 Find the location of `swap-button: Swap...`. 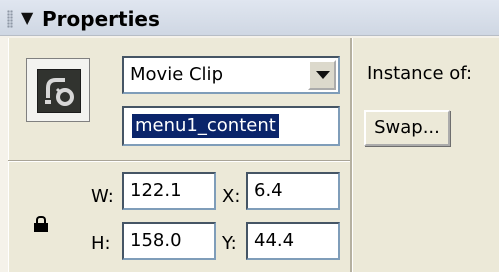

swap-button: Swap... is located at coordinates (407, 128).